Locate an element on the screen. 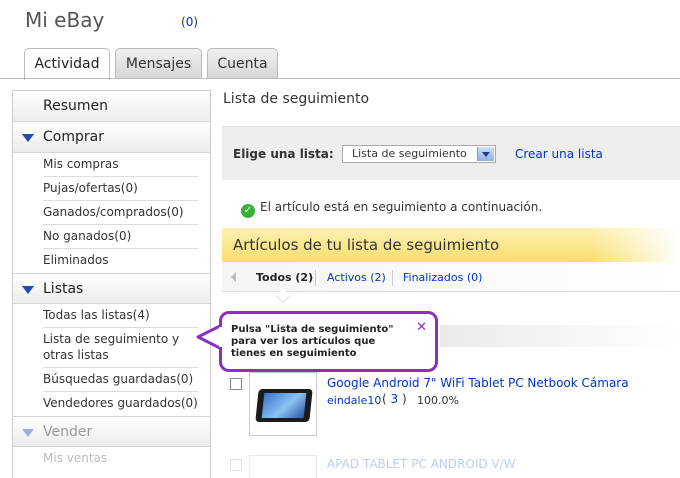  filter-label: Elige una lista: is located at coordinates (283, 154).